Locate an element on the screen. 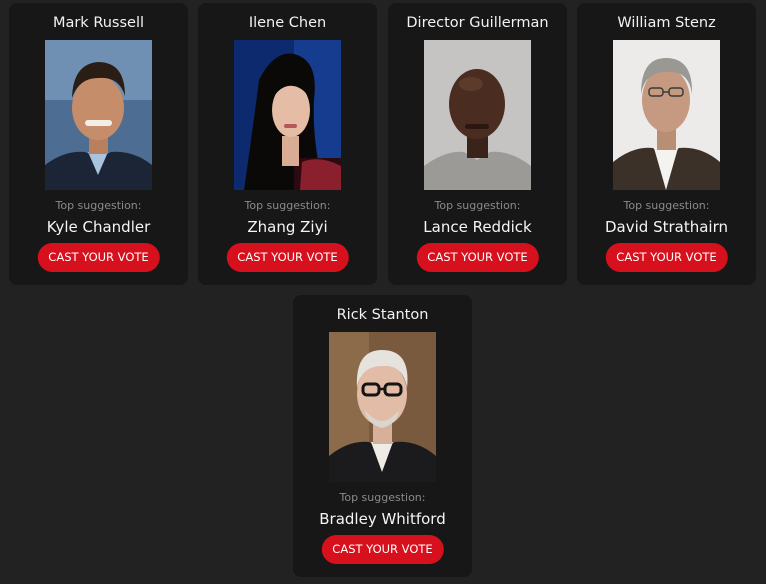 This screenshot has height=584, width=766. suggested-actor: David Strathairn is located at coordinates (666, 227).